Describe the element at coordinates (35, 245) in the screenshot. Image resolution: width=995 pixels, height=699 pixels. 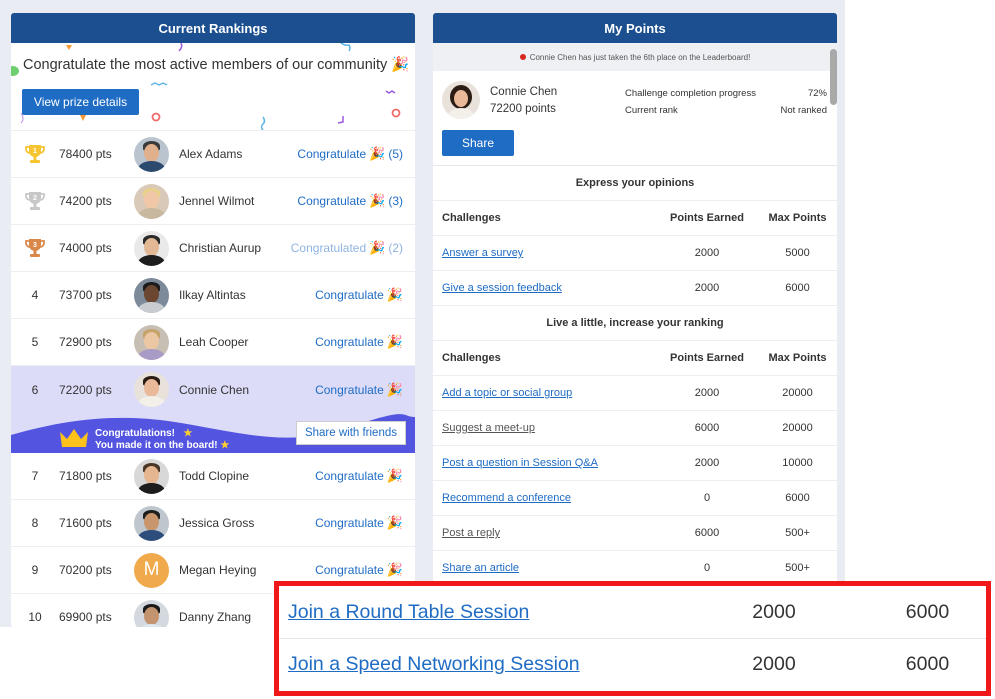
I see `svg-text: 3` at that location.